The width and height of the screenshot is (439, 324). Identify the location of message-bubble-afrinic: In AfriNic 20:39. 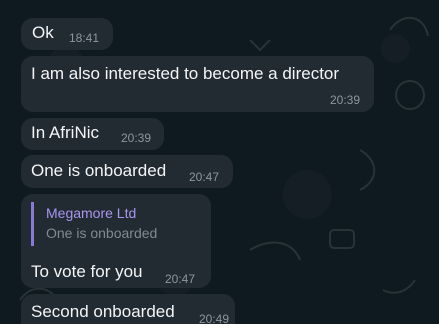
(92, 134).